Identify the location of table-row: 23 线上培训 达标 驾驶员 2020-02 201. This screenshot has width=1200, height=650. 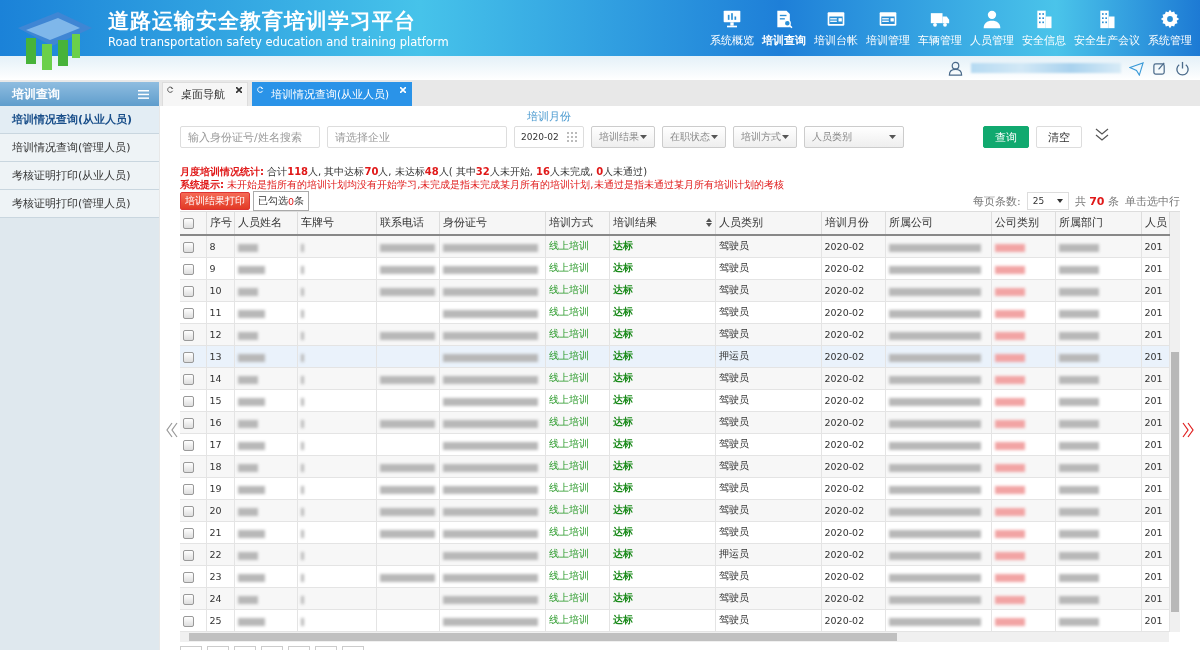
(674, 576).